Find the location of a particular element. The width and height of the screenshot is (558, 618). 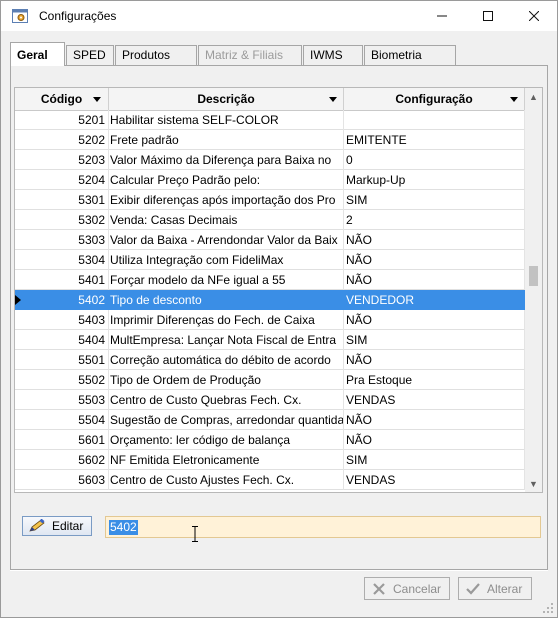

cell-descricao: NF Emitida Eletronicamente is located at coordinates (226, 460).